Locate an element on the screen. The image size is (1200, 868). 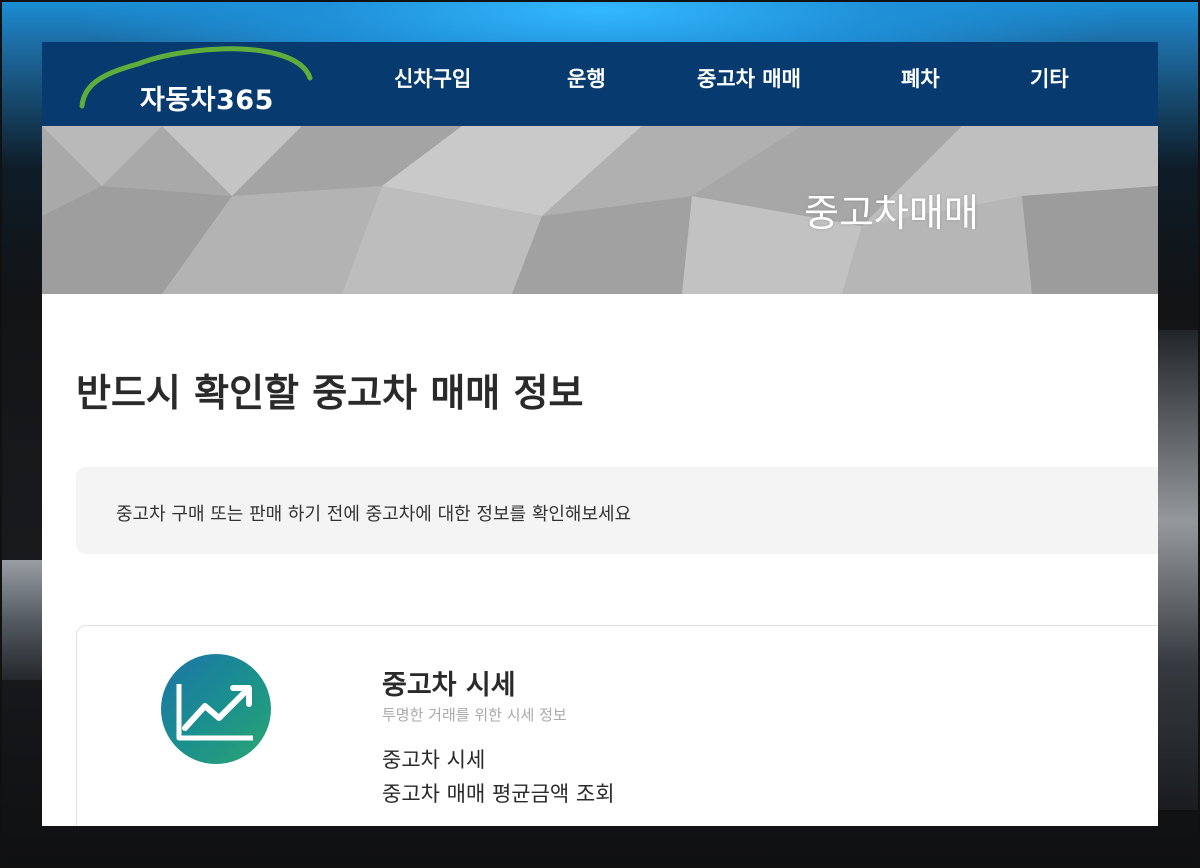
link-average-price-lookup: 중고차 매매 평균금액 조회 is located at coordinates (498, 793).